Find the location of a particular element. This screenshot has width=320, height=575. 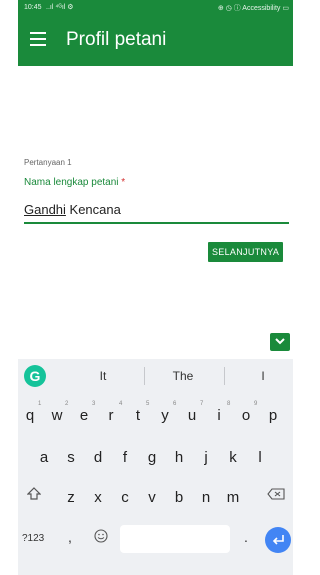

answer-rest: Kencana is located at coordinates (93, 209).